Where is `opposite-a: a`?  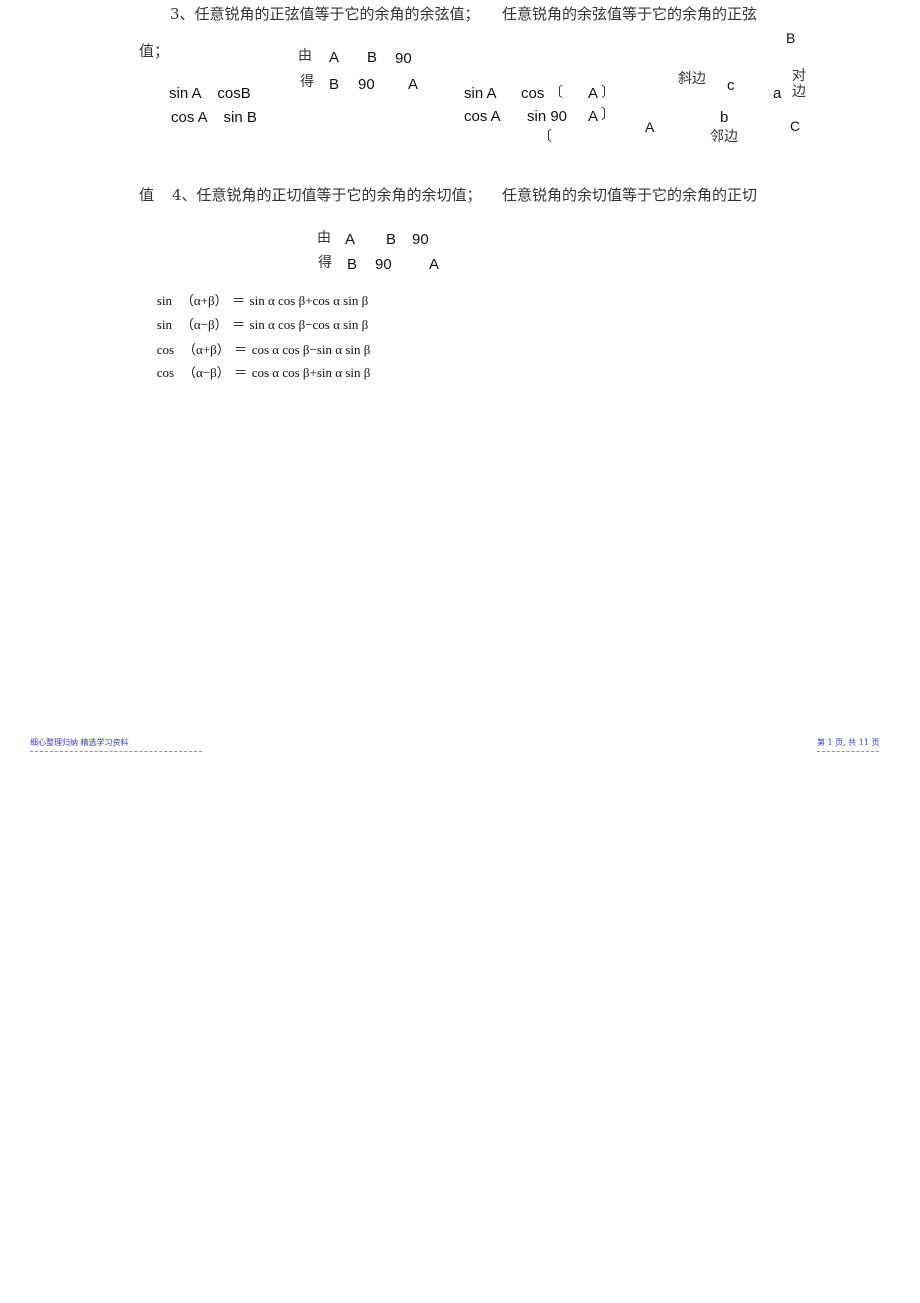
opposite-a: a is located at coordinates (777, 93).